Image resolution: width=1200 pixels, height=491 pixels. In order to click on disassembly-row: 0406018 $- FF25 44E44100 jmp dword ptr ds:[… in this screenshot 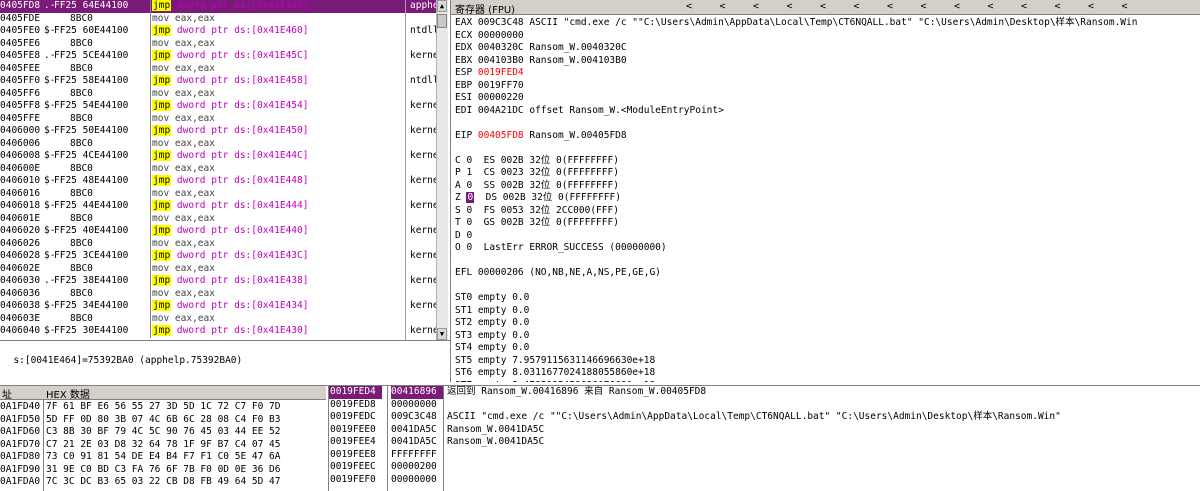, I will do `click(218, 206)`.